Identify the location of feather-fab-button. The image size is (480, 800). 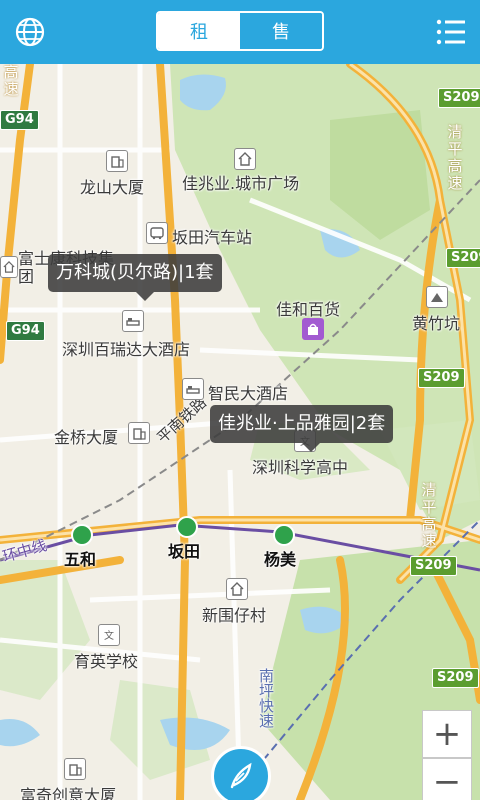
(241, 773).